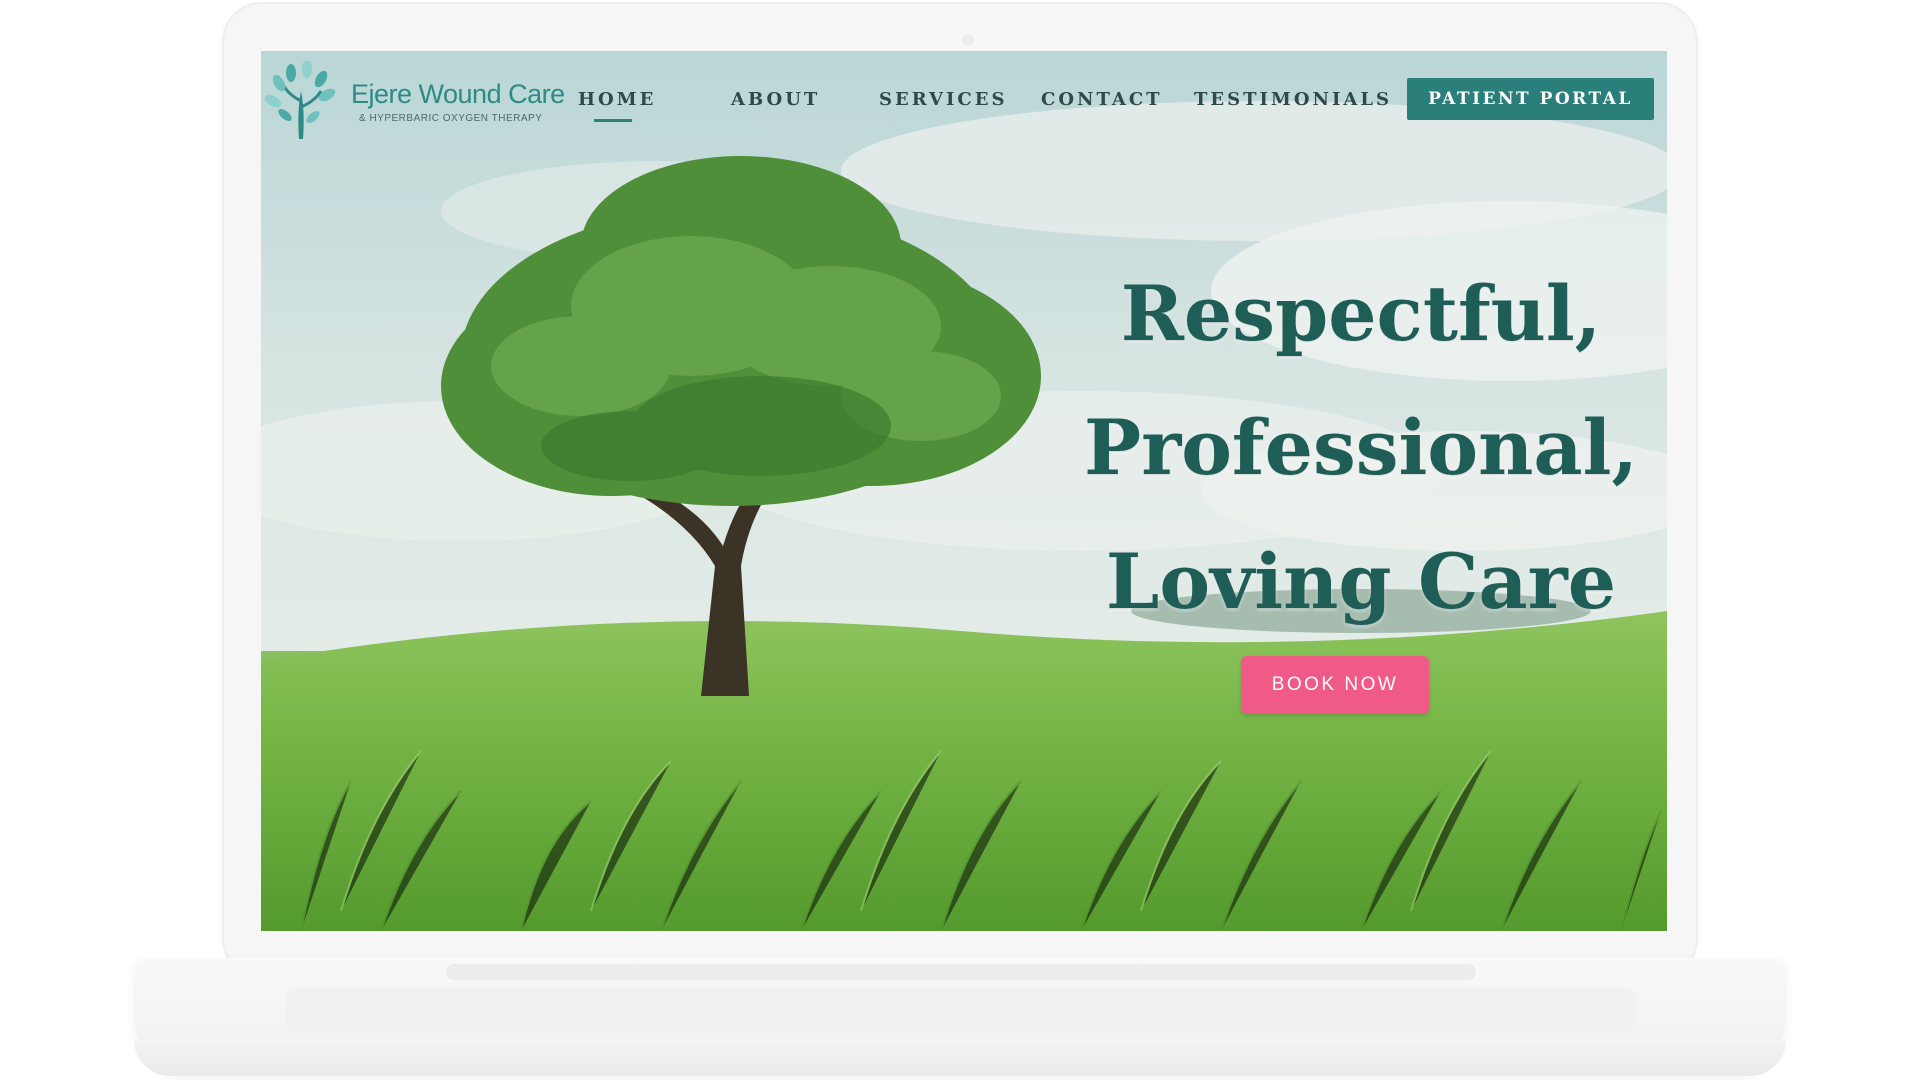  What do you see at coordinates (1293, 99) in the screenshot?
I see `nav-testimonials: TESTIMONIALS` at bounding box center [1293, 99].